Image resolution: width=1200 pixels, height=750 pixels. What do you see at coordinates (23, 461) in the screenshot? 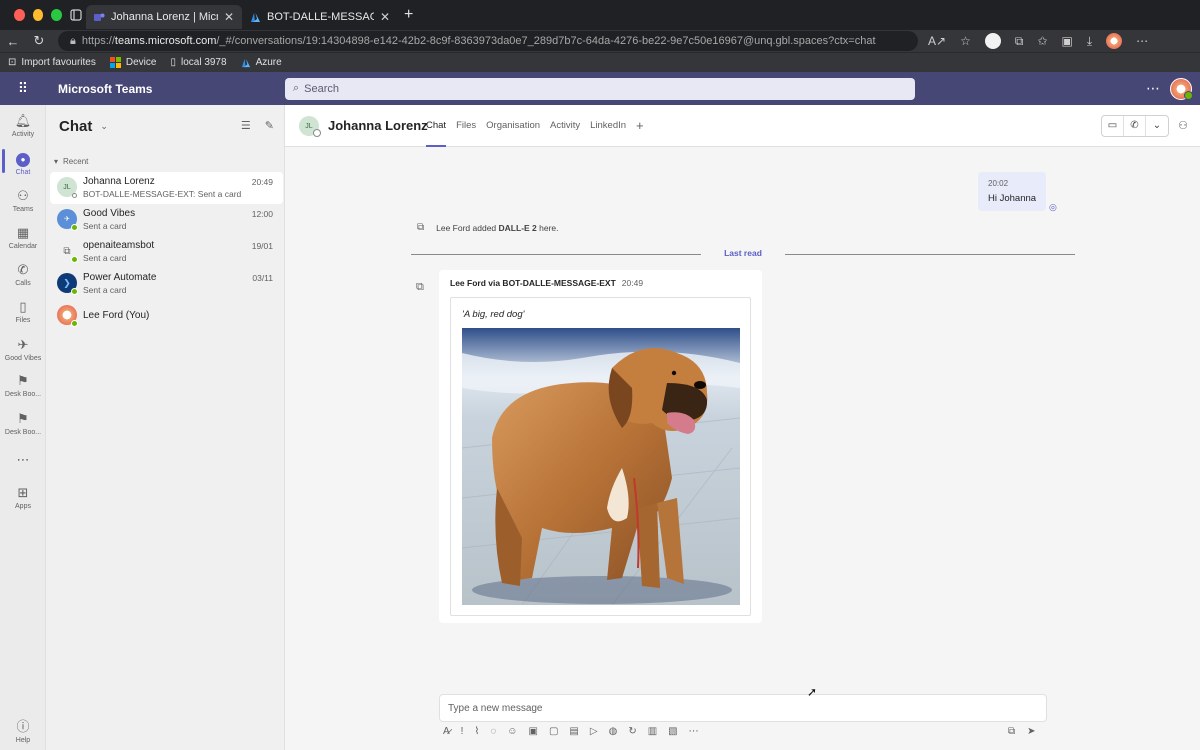
I see `rail-more: ⋯` at bounding box center [23, 461].